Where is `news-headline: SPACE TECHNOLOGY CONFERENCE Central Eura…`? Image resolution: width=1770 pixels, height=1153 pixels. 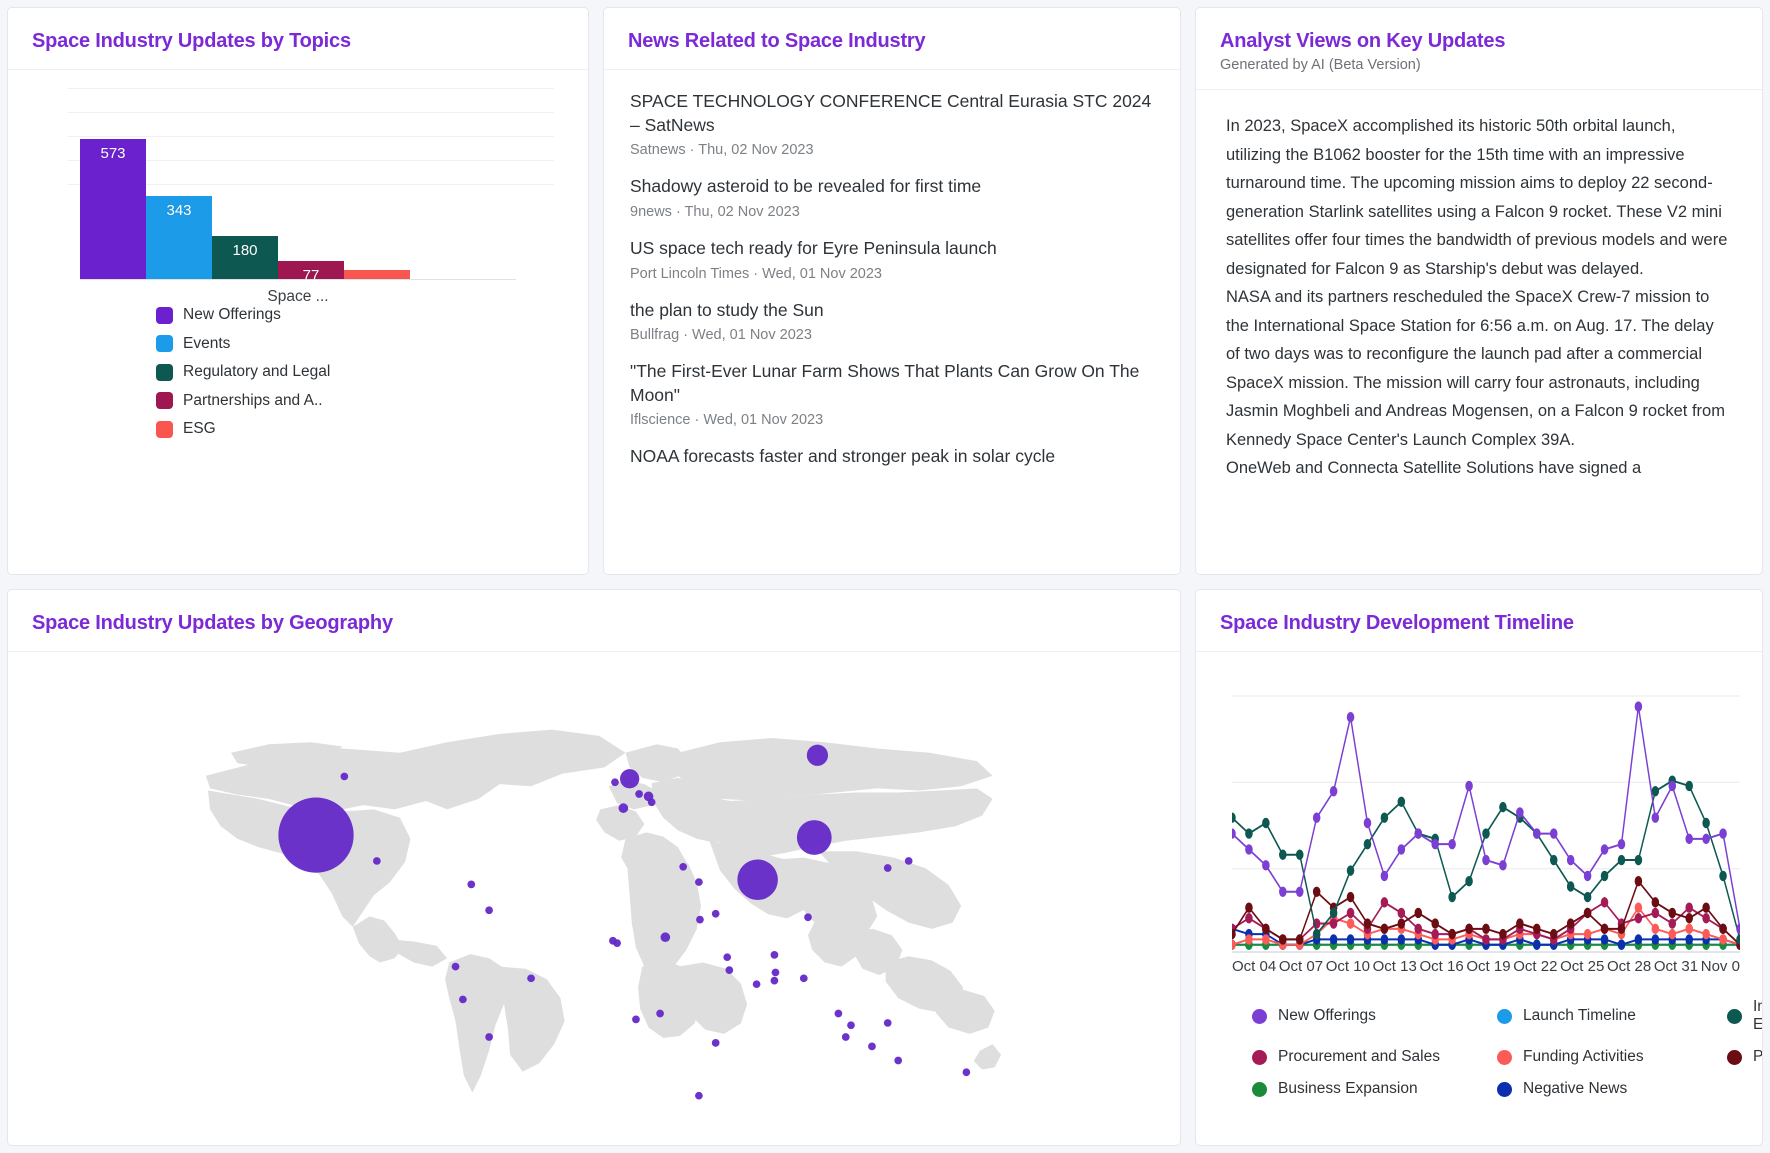 news-headline: SPACE TECHNOLOGY CONFERENCE Central Eura… is located at coordinates (892, 113).